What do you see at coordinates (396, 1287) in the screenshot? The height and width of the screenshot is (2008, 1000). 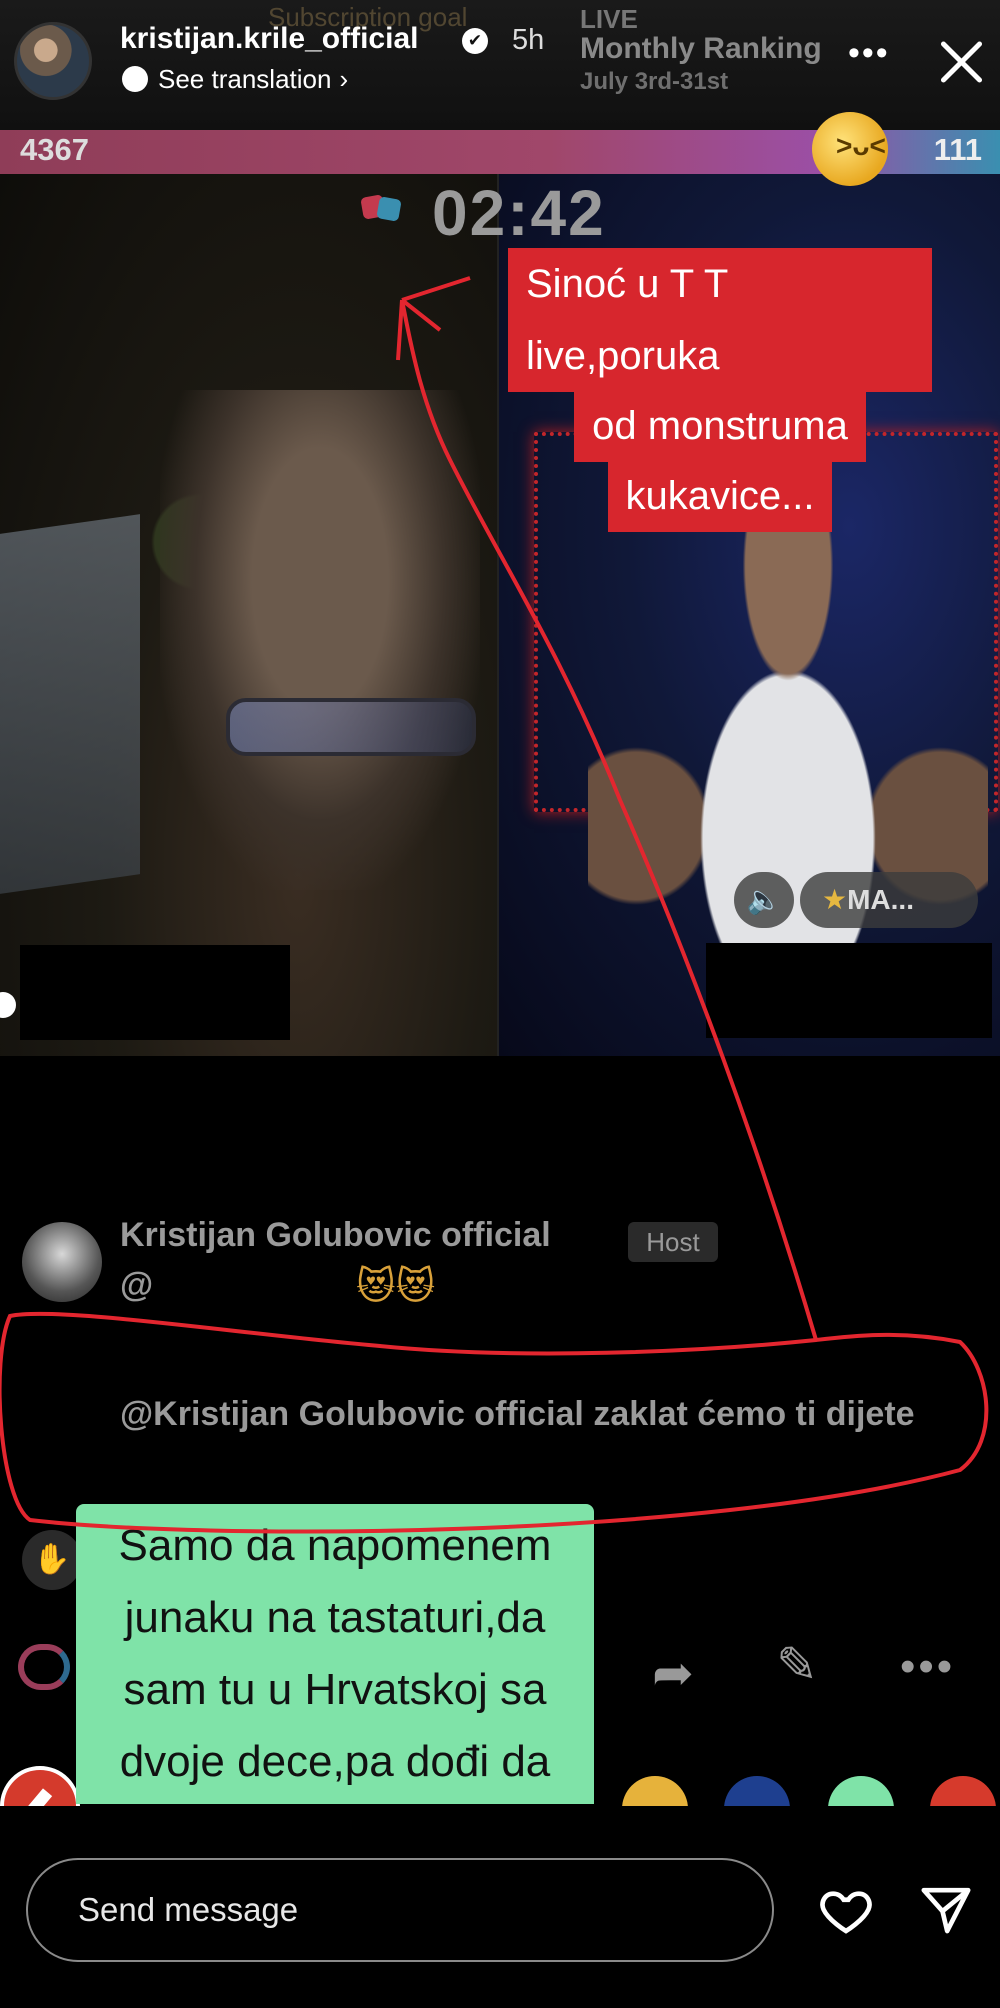 I see `chat-emoji: 😻😻` at bounding box center [396, 1287].